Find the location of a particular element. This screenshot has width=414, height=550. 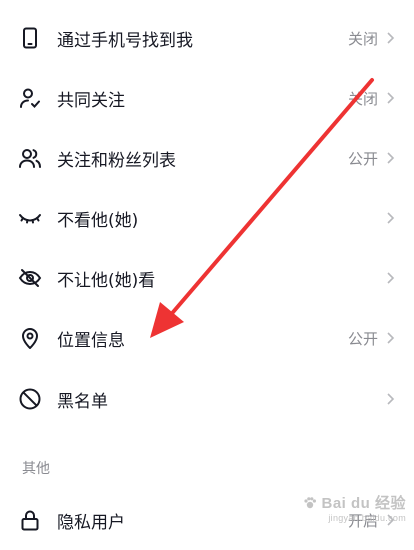

user-check-icon is located at coordinates (30, 98).